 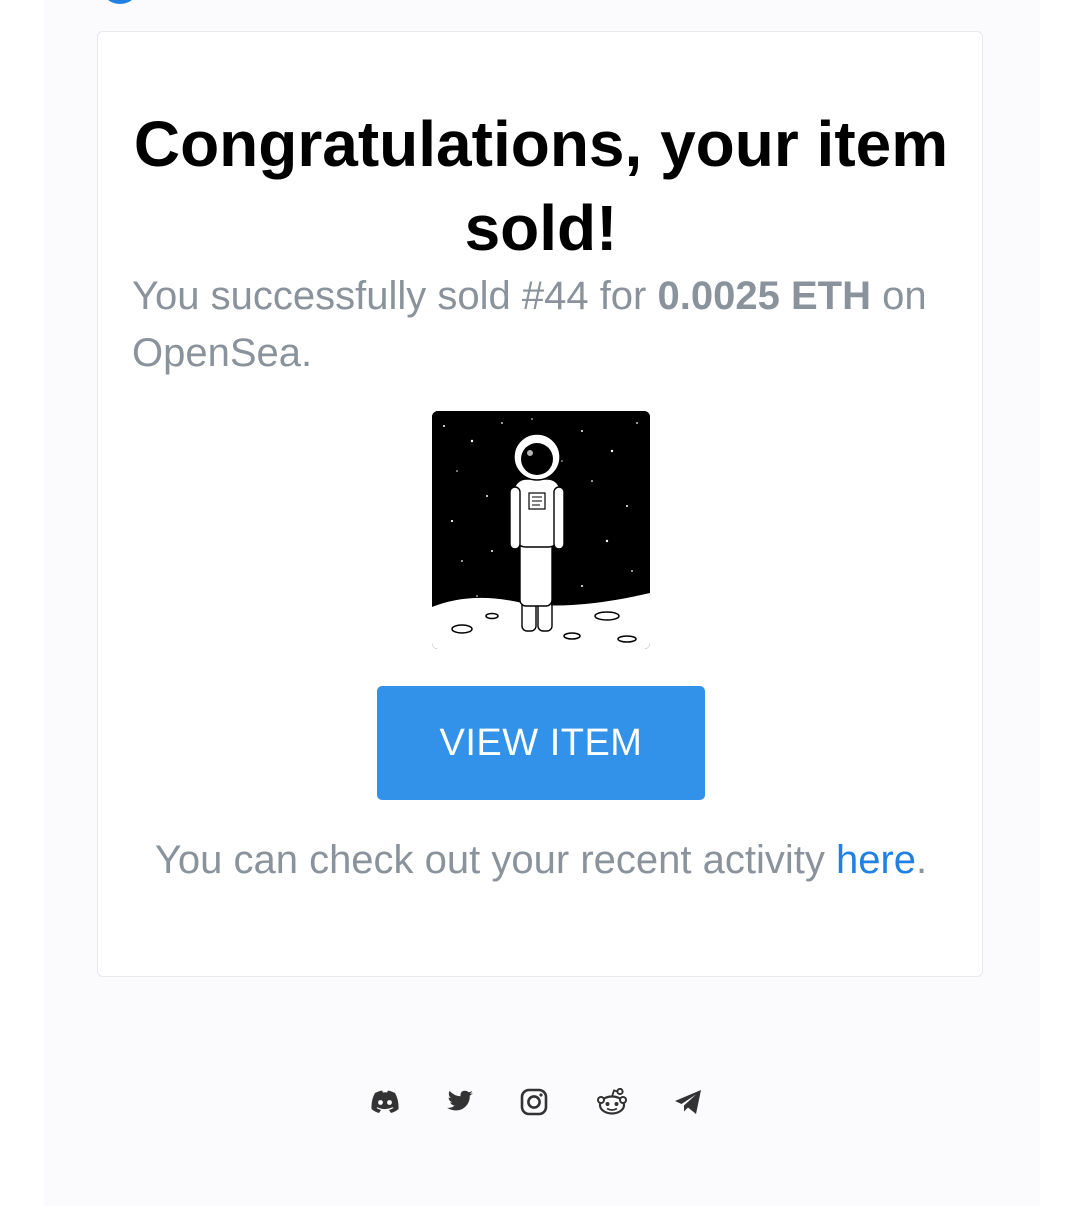 What do you see at coordinates (541, 186) in the screenshot?
I see `page-title: Congratulations, your item sold!` at bounding box center [541, 186].